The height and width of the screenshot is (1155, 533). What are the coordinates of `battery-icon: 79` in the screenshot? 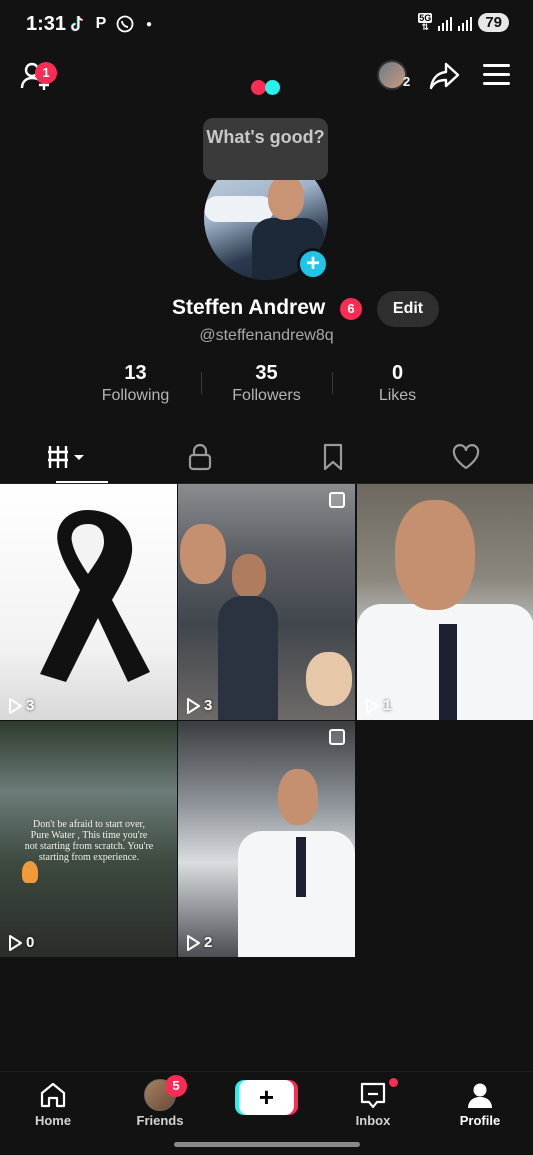 It's located at (493, 22).